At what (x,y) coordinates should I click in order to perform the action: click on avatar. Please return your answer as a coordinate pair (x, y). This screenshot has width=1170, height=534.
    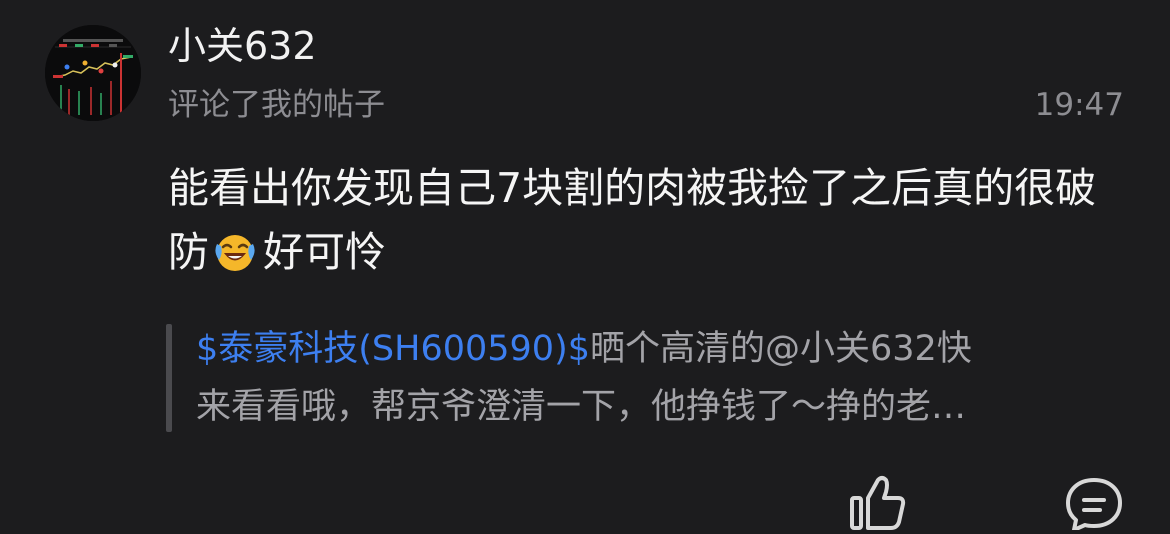
    Looking at the image, I should click on (93, 73).